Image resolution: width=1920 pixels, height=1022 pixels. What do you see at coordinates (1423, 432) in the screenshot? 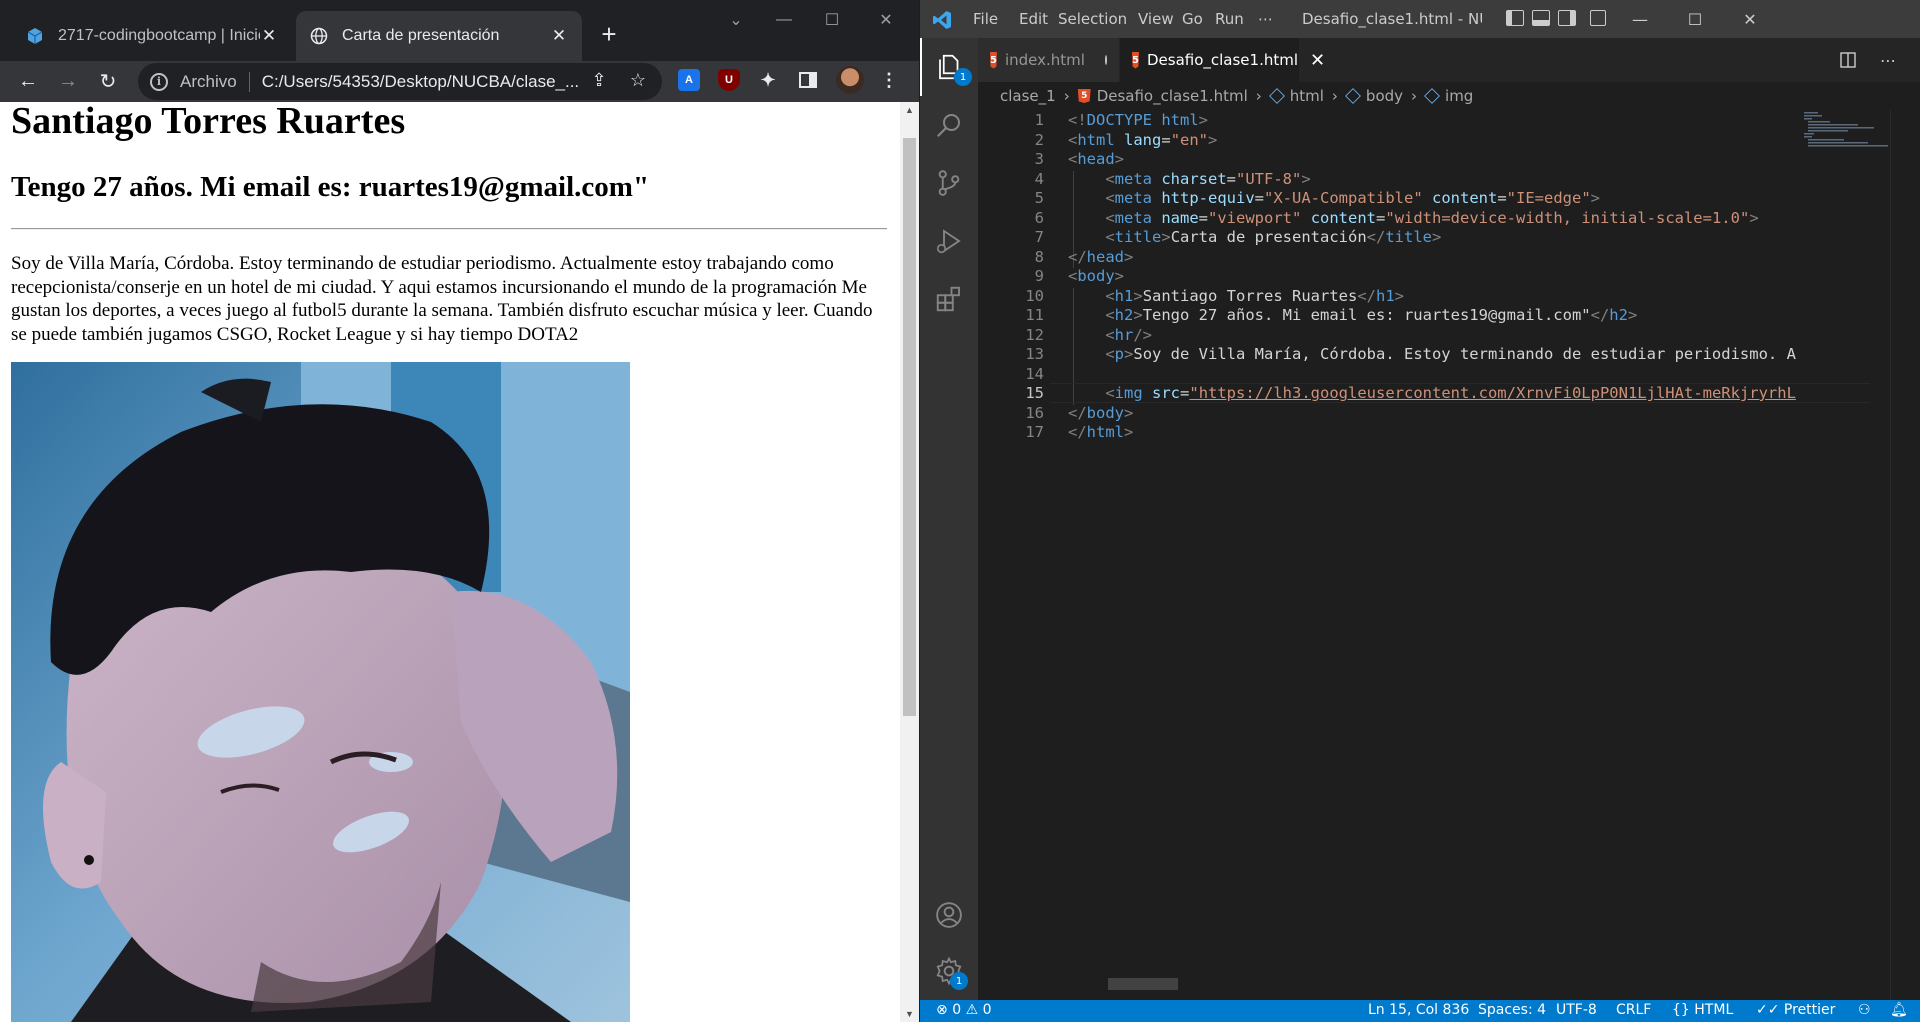
I see `code-line: 17 </html>` at bounding box center [1423, 432].